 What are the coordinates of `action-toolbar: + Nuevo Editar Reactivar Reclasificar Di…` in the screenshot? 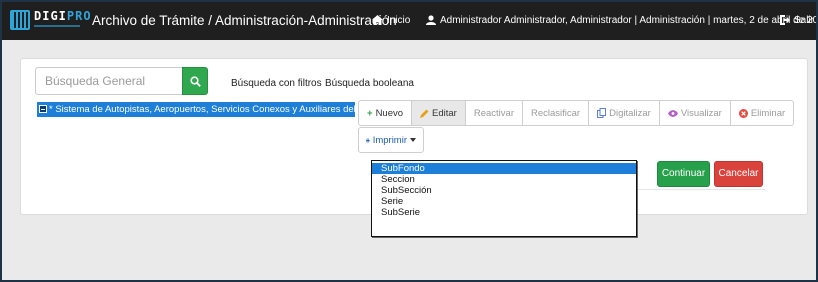 It's located at (576, 113).